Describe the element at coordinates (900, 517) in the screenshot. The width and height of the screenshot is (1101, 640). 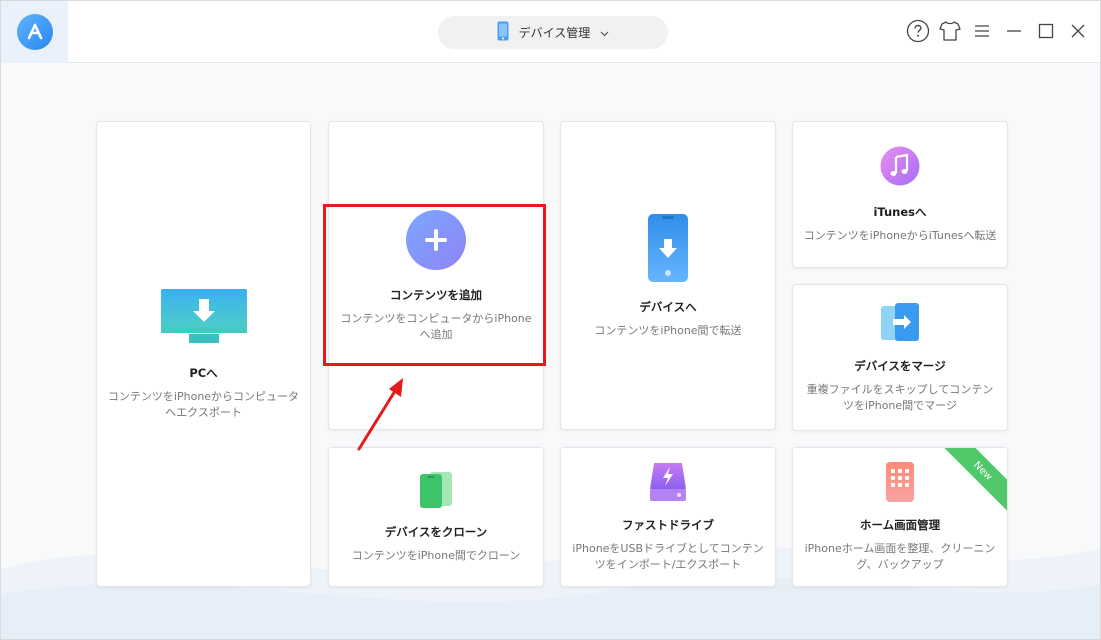
I see `card-home-screen: New ホーム画面管理 iPhoneホーム画面を整理、クリーニング、バックアップ` at that location.